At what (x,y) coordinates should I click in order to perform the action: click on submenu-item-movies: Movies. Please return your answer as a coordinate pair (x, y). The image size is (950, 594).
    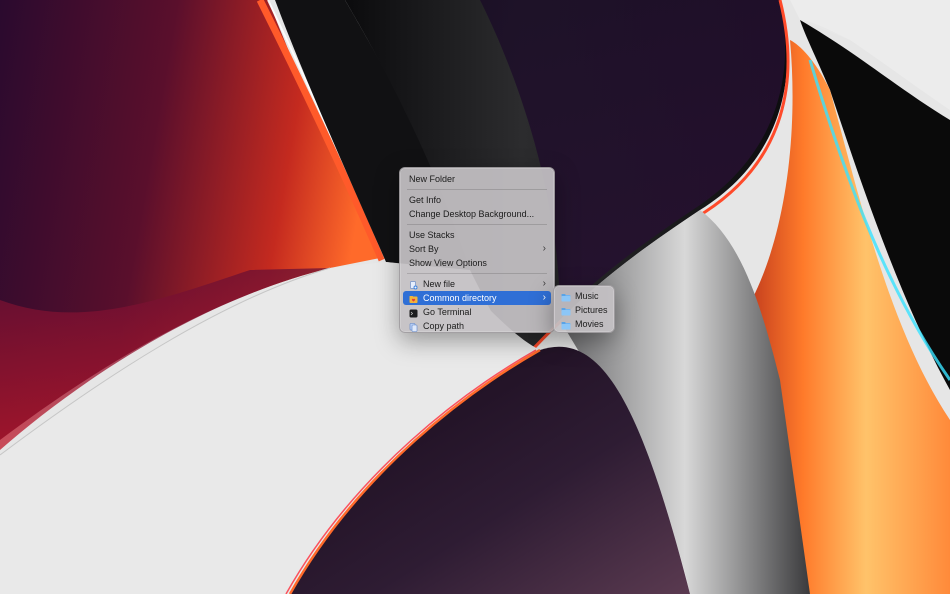
    Looking at the image, I should click on (584, 324).